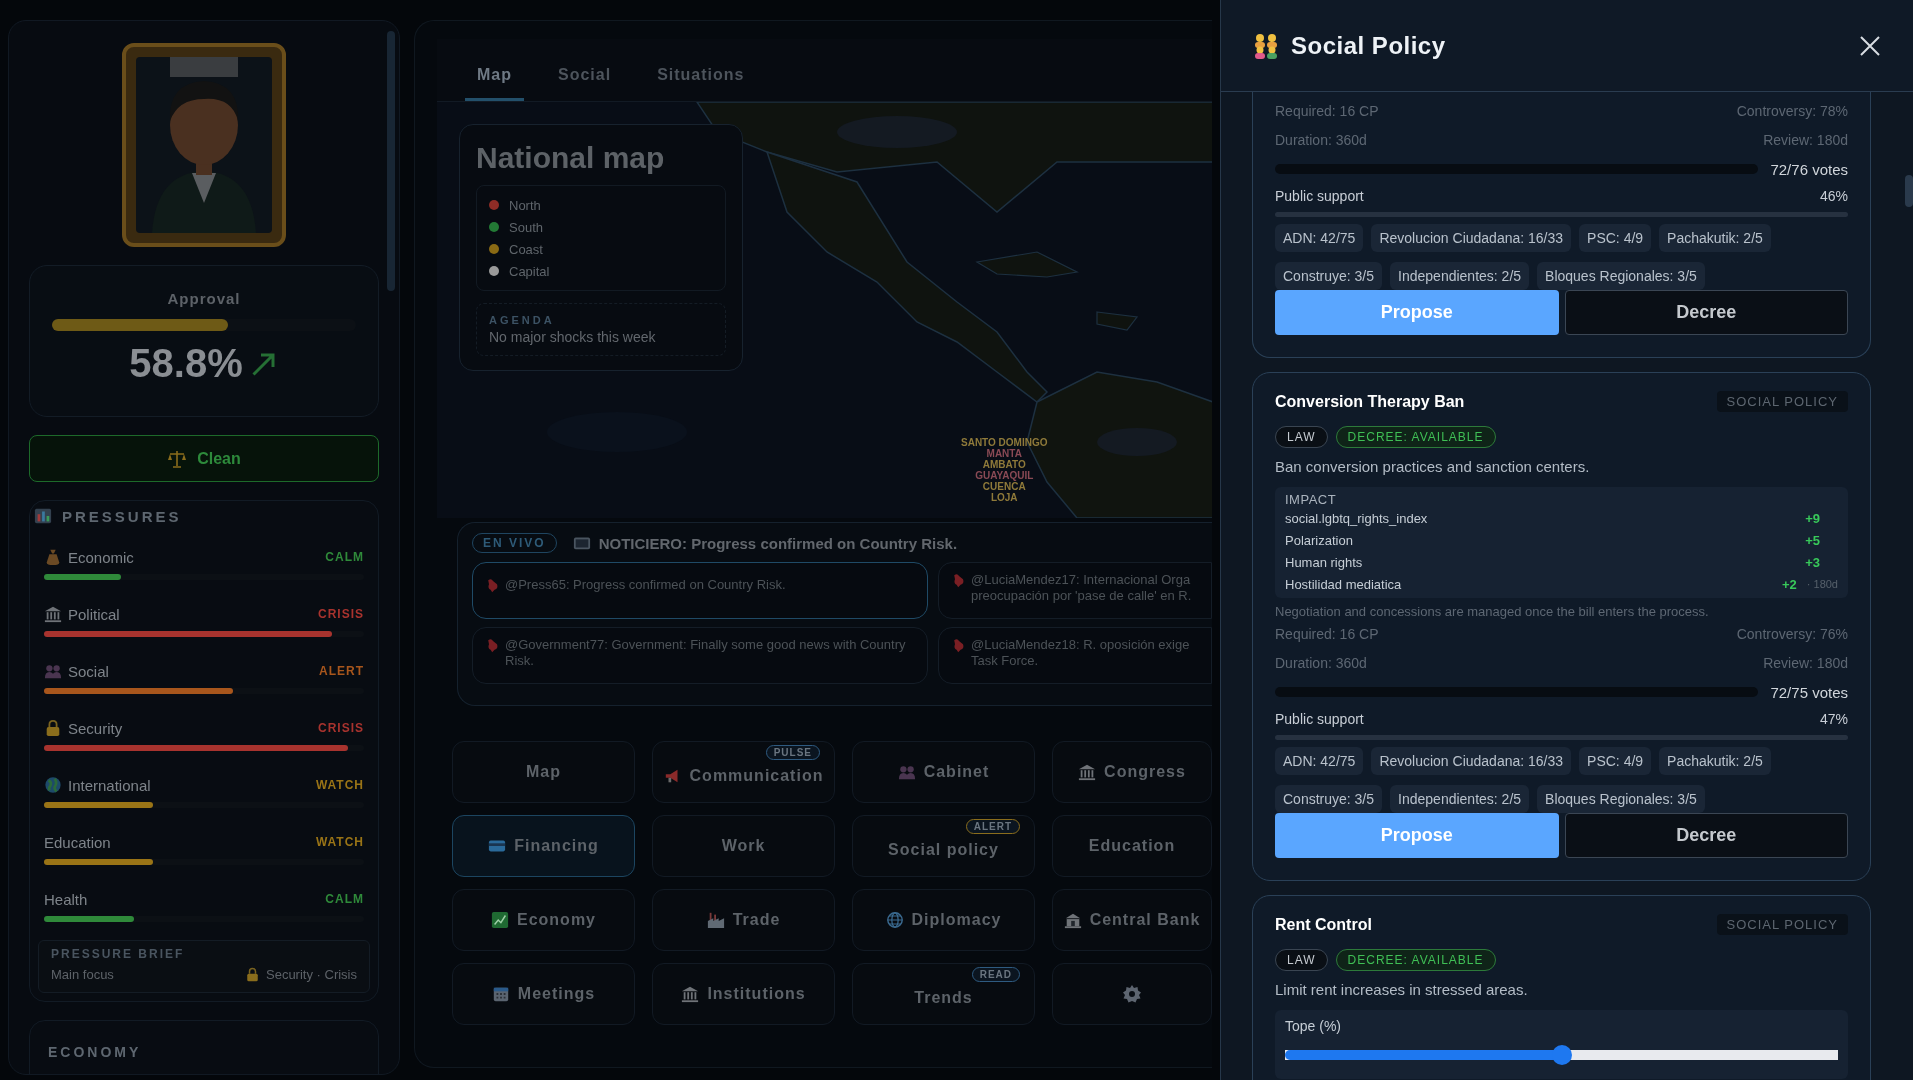 Image resolution: width=1913 pixels, height=1080 pixels. I want to click on panel-title: Social Policy, so click(1369, 45).